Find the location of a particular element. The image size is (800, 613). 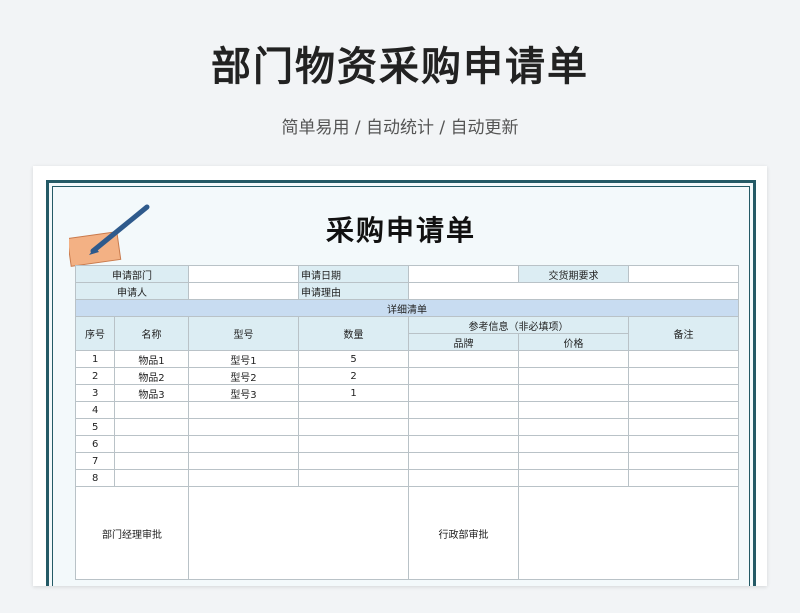

header-row-1: 序号 名称 型号 数量 参考信息（非必填项） 备注 is located at coordinates (407, 333).